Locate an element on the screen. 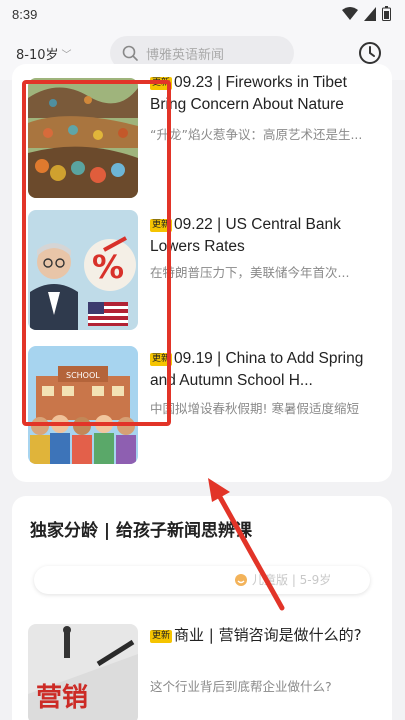  thumbnail-central-bank: % is located at coordinates (83, 270).